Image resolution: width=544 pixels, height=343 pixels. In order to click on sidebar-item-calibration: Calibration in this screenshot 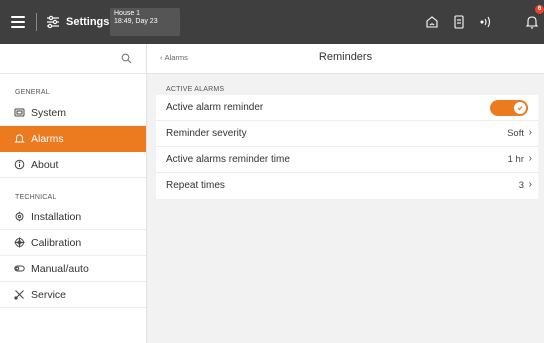, I will do `click(73, 243)`.